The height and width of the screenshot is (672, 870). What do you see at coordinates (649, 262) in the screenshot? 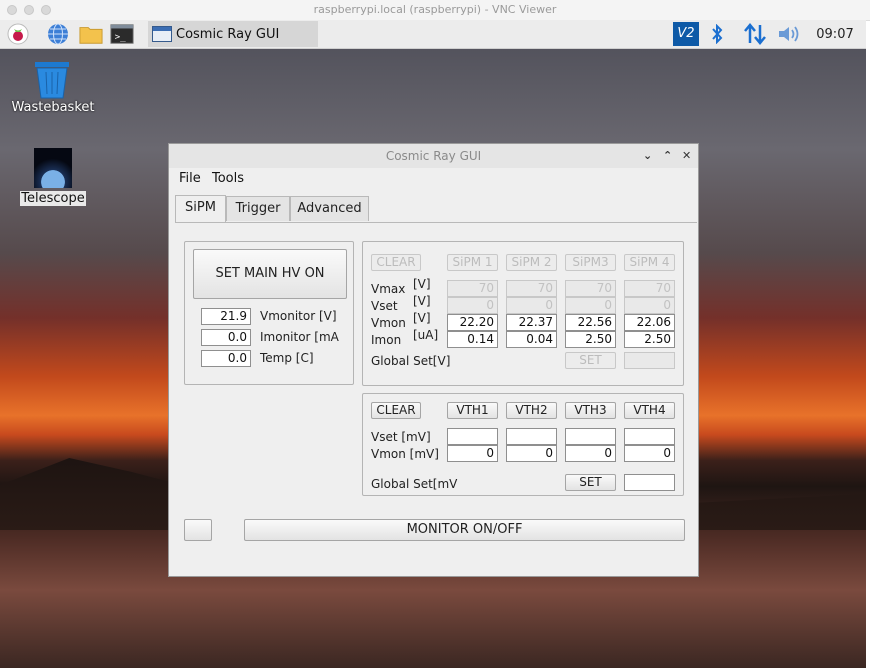
I see `sipm-4-button: SiPM 4` at bounding box center [649, 262].